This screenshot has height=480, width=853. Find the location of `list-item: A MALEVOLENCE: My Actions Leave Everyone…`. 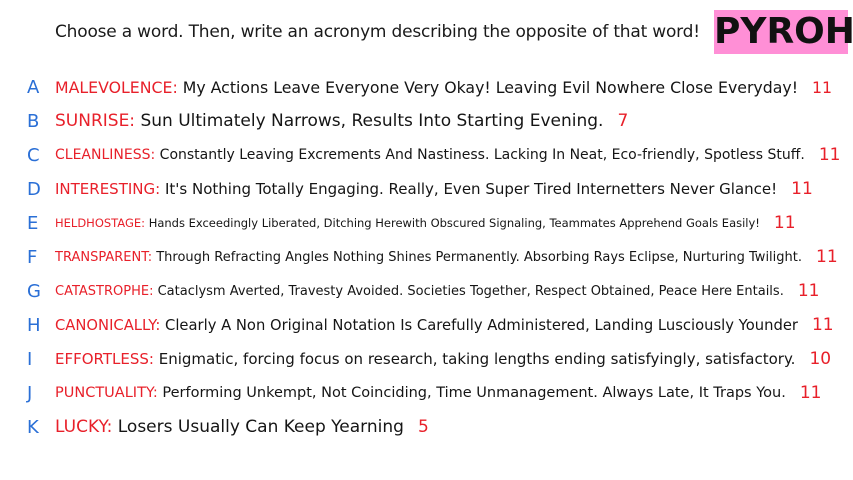

list-item: A MALEVOLENCE: My Actions Leave Everyone… is located at coordinates (426, 87).